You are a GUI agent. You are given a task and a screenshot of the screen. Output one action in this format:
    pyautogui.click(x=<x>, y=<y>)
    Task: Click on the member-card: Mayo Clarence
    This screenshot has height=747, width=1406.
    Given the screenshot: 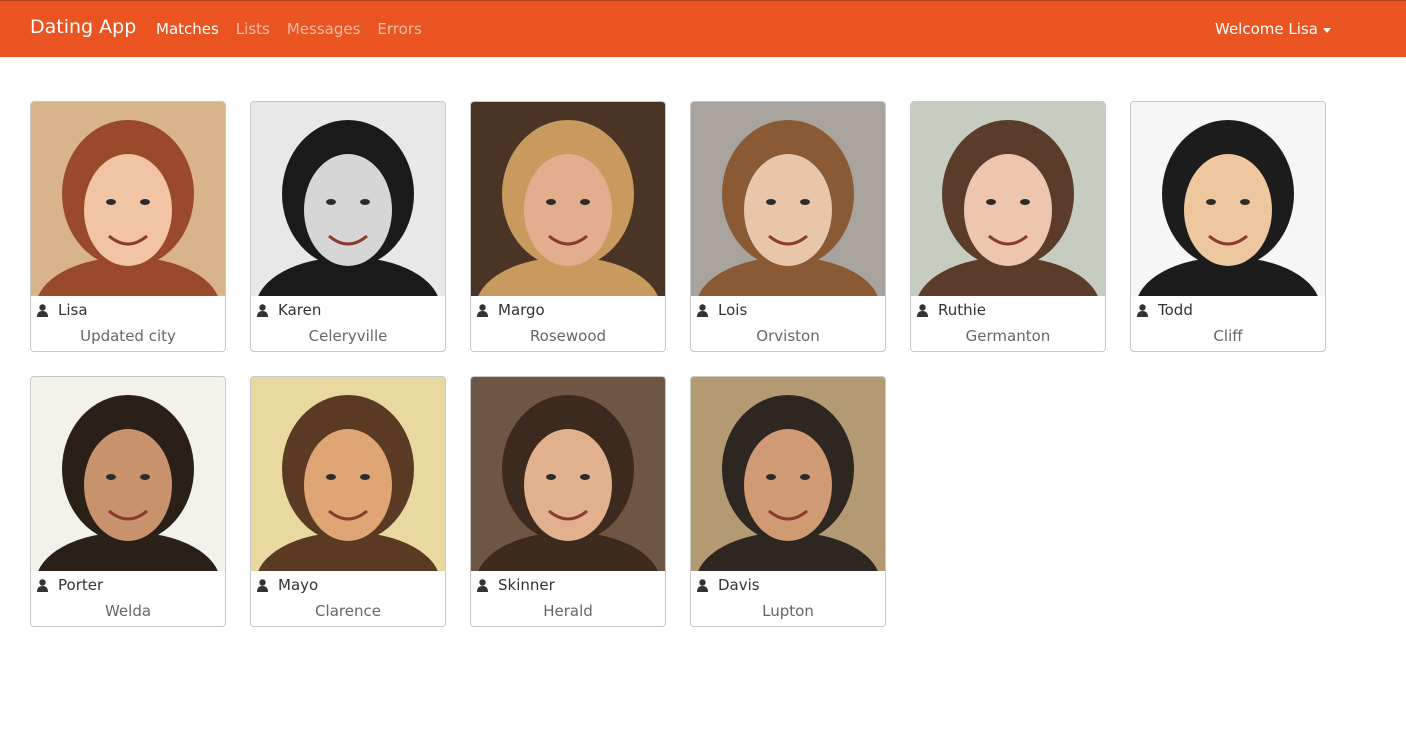 What is the action you would take?
    pyautogui.click(x=348, y=501)
    